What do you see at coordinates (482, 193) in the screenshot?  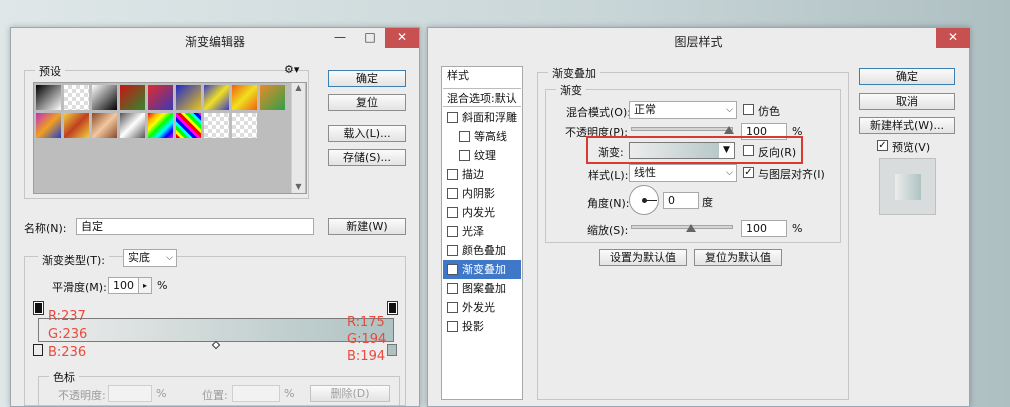 I see `style-list-item: 内阴影` at bounding box center [482, 193].